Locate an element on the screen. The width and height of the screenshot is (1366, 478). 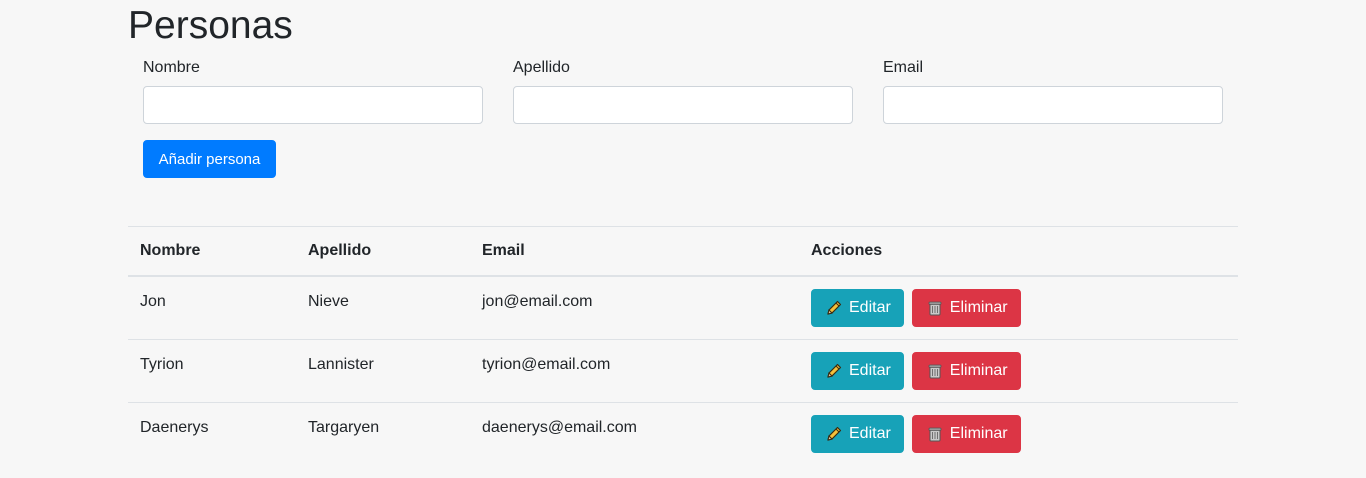
table-row: Jon Nieve jon@email.com Editar Eliminar is located at coordinates (683, 307).